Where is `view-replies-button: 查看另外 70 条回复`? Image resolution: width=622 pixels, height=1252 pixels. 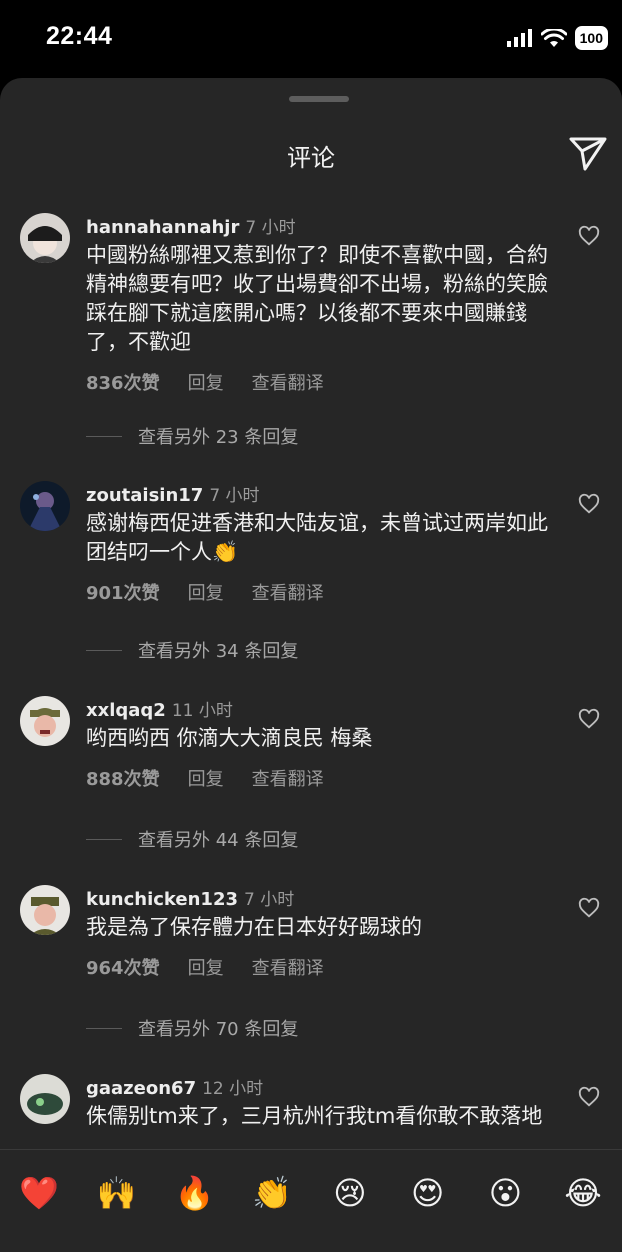 view-replies-button: 查看另外 70 条回复 is located at coordinates (192, 1028).